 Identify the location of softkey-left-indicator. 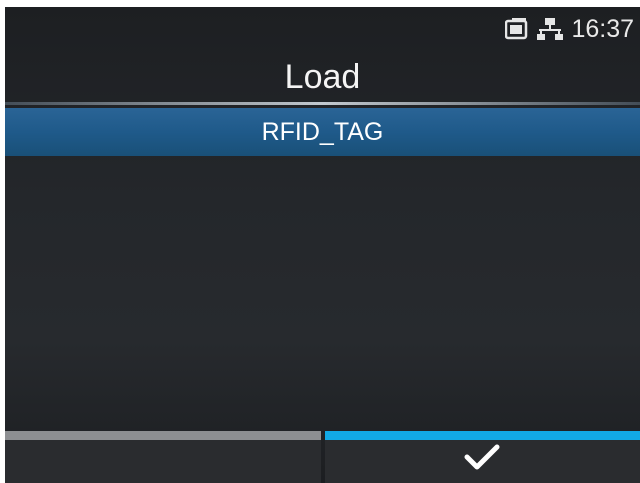
(163, 435).